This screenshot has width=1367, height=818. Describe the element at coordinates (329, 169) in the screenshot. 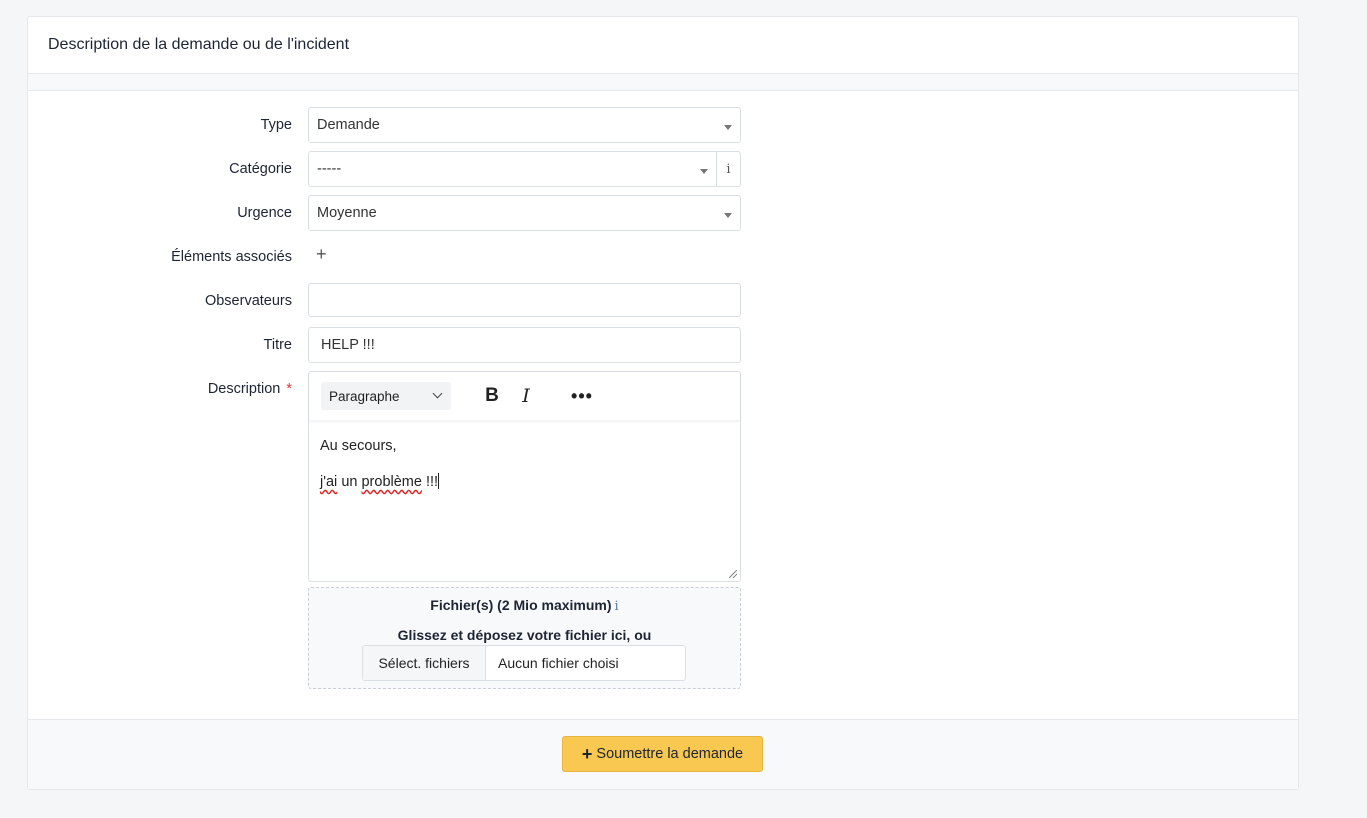

I see `category-select-value: -----` at that location.